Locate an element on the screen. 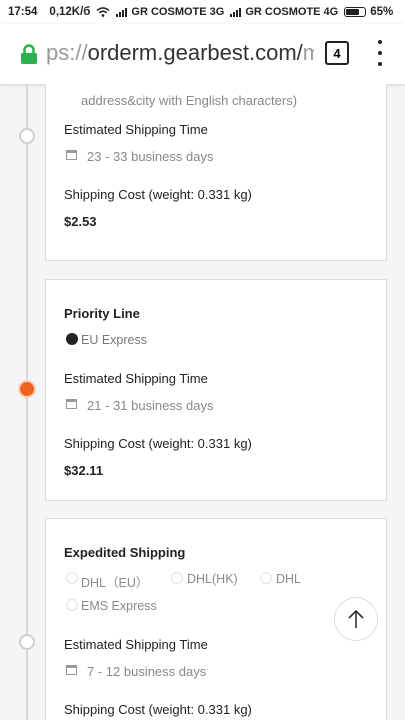 The image size is (405, 720). shipping-price: $2.53 is located at coordinates (80, 221).